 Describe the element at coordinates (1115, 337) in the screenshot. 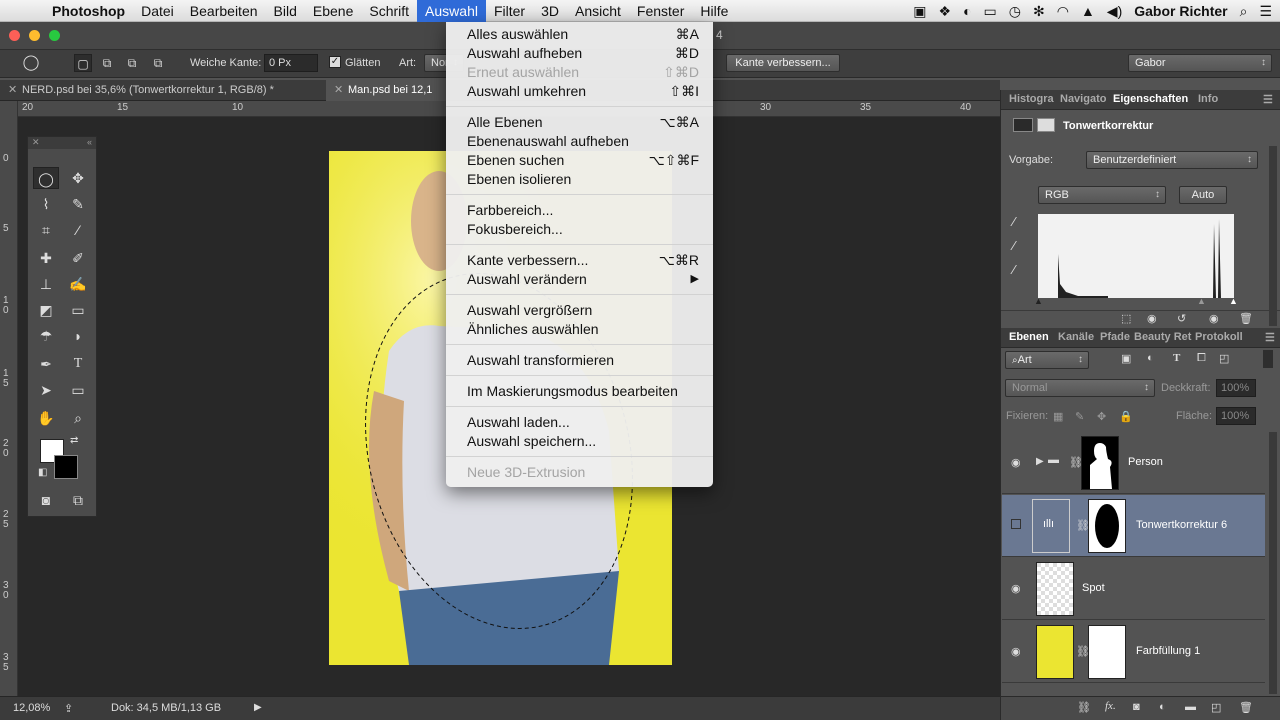

I see `tab-paths: Pfade` at that location.